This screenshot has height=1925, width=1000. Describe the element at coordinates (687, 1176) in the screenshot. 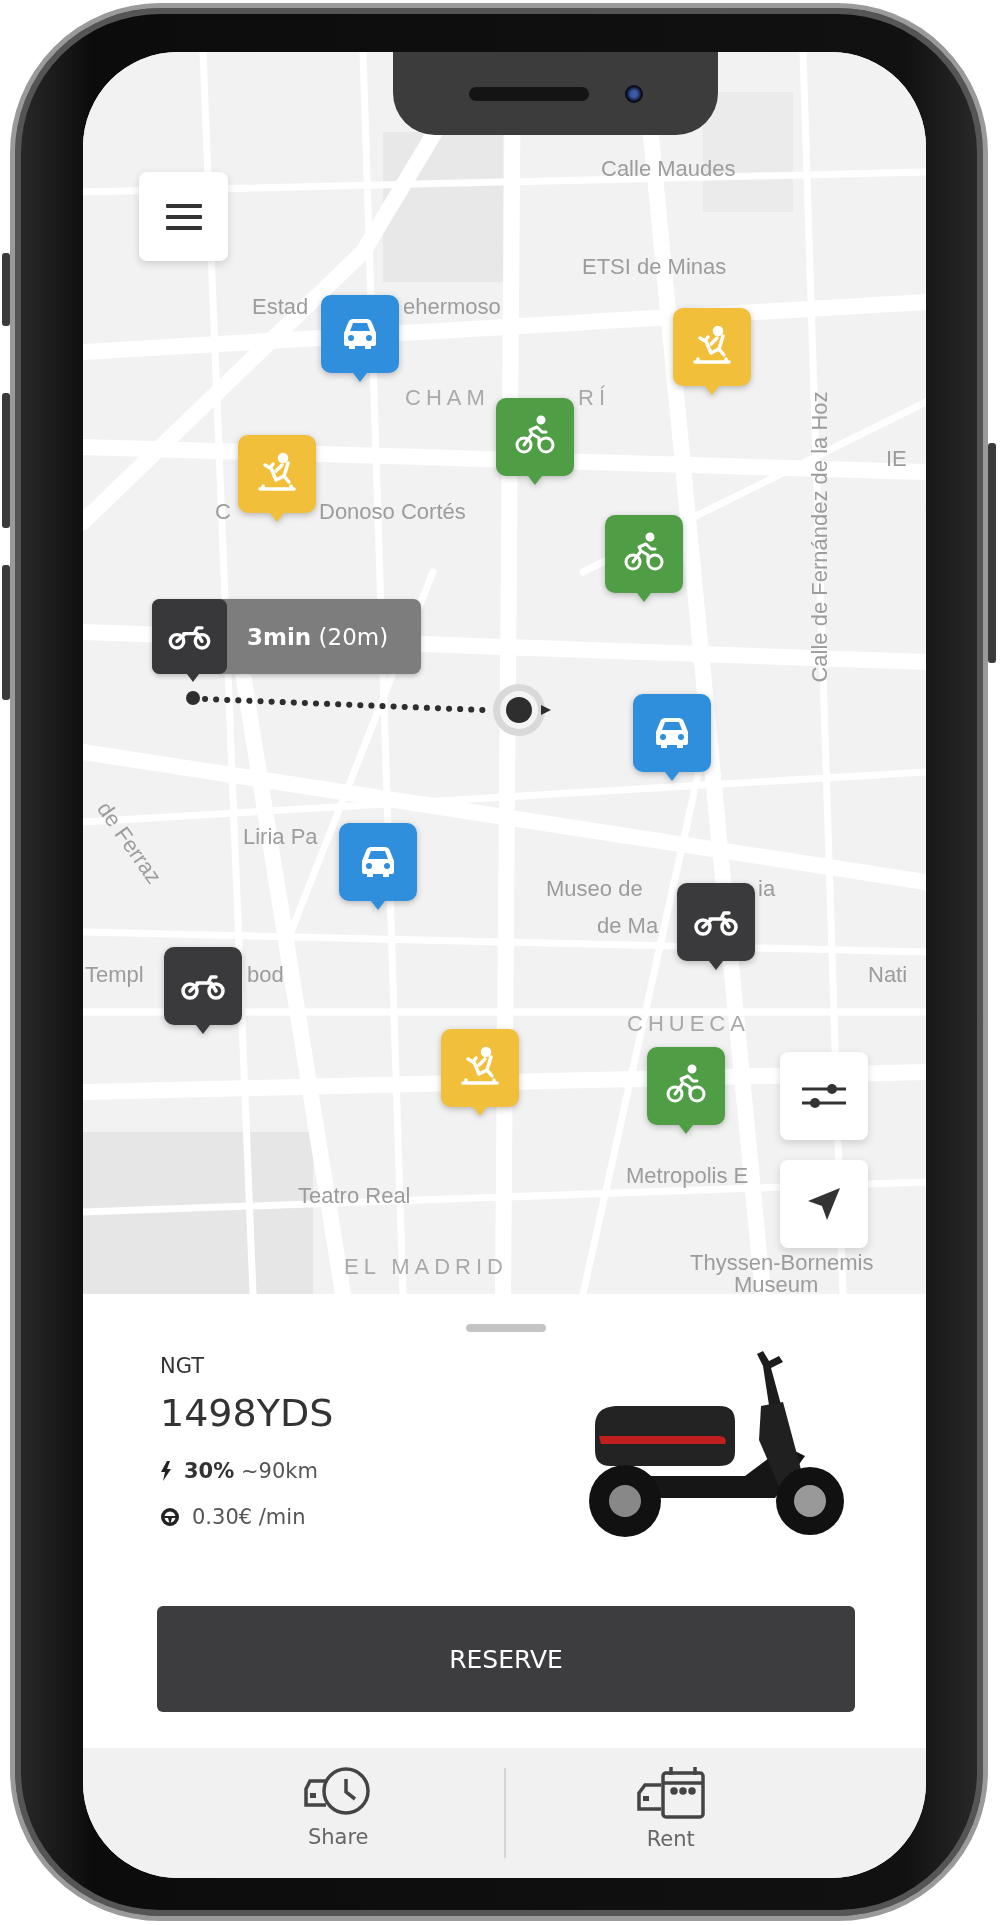

I see `map-label: Metropolis E` at that location.